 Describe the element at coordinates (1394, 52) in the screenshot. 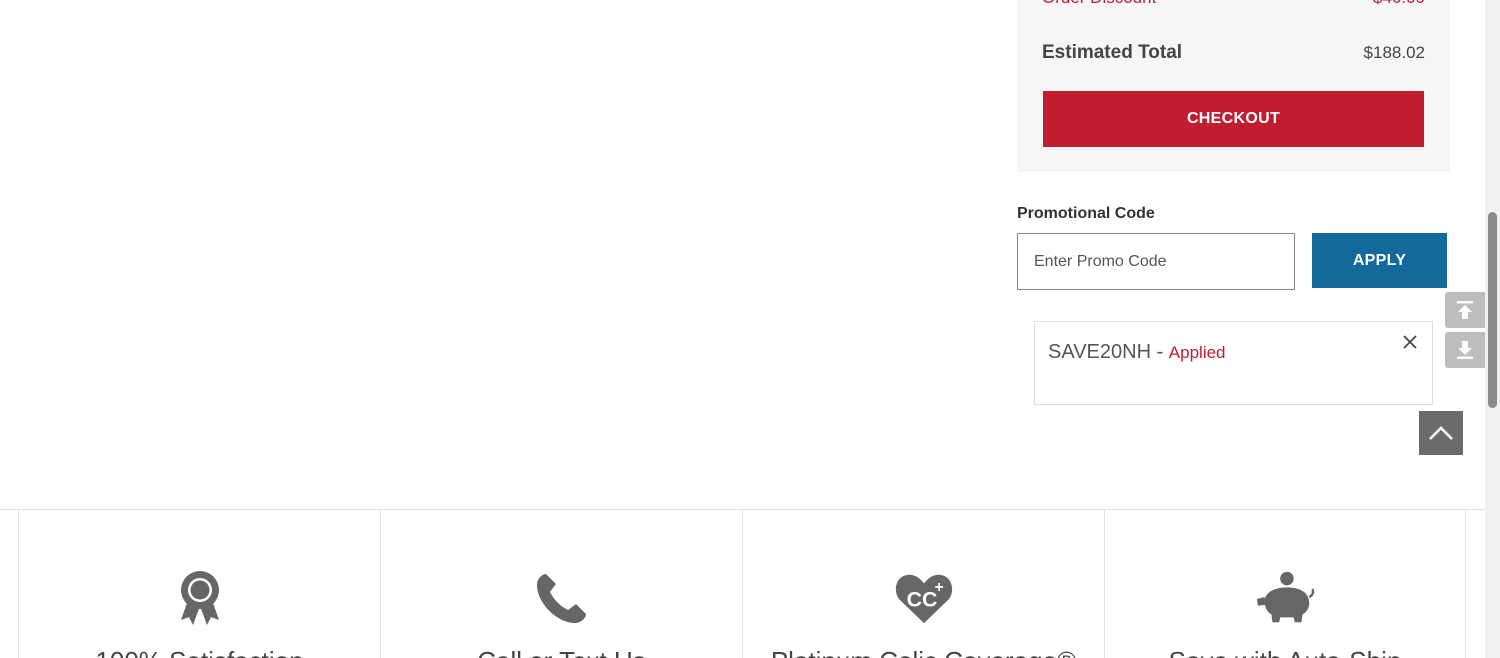

I see `estimated-total-value: $188.02` at that location.